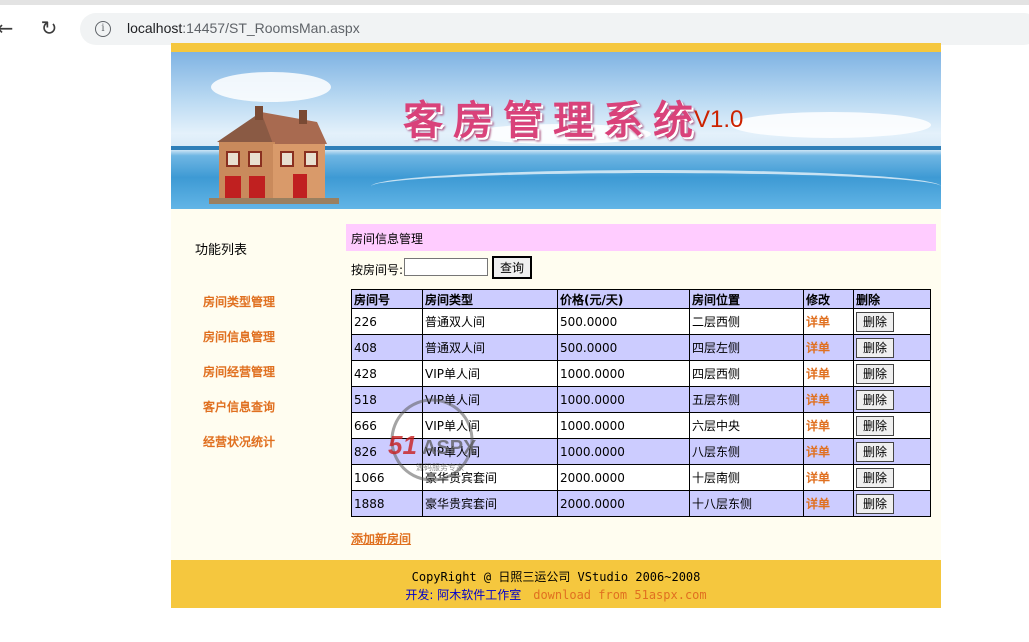  I want to click on system-title: 客房管理系统, so click(553, 120).